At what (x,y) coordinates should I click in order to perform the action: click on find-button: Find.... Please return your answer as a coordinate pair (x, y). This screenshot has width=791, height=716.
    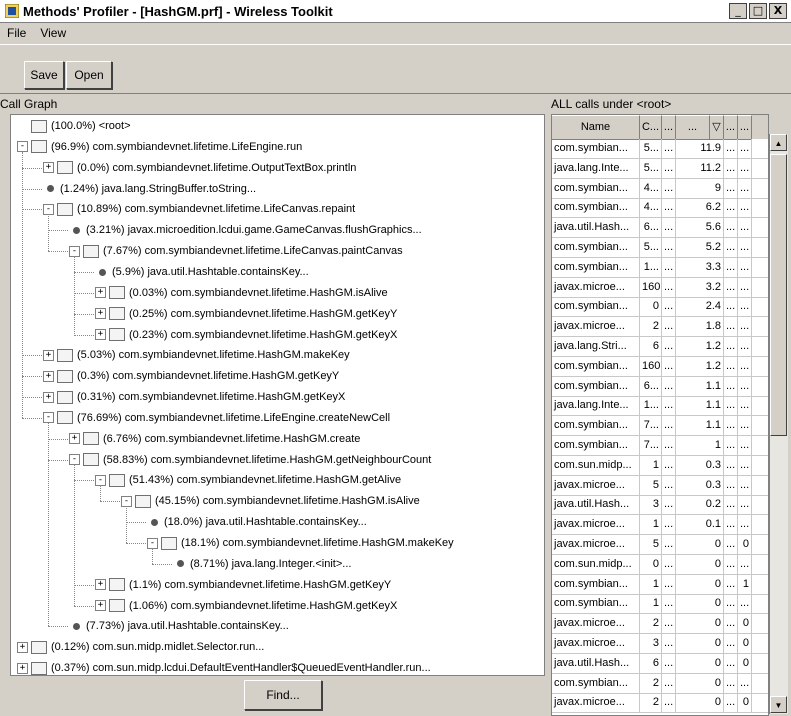
    Looking at the image, I should click on (283, 695).